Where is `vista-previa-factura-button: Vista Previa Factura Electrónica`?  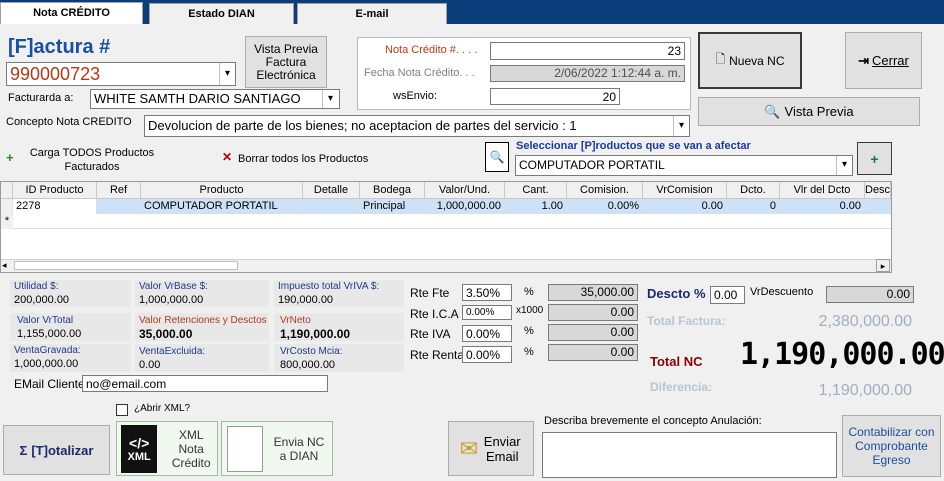 vista-previa-factura-button: Vista Previa Factura Electrónica is located at coordinates (286, 62).